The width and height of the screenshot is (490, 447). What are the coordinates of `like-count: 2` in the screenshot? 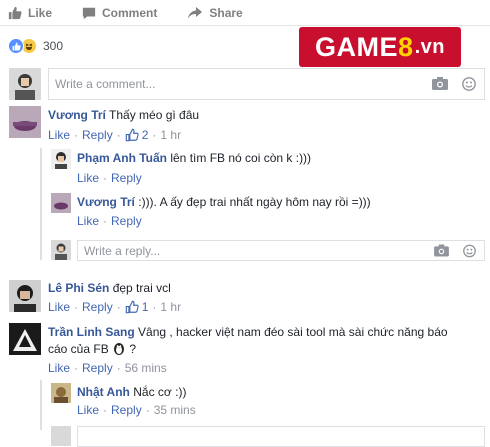 It's located at (145, 135).